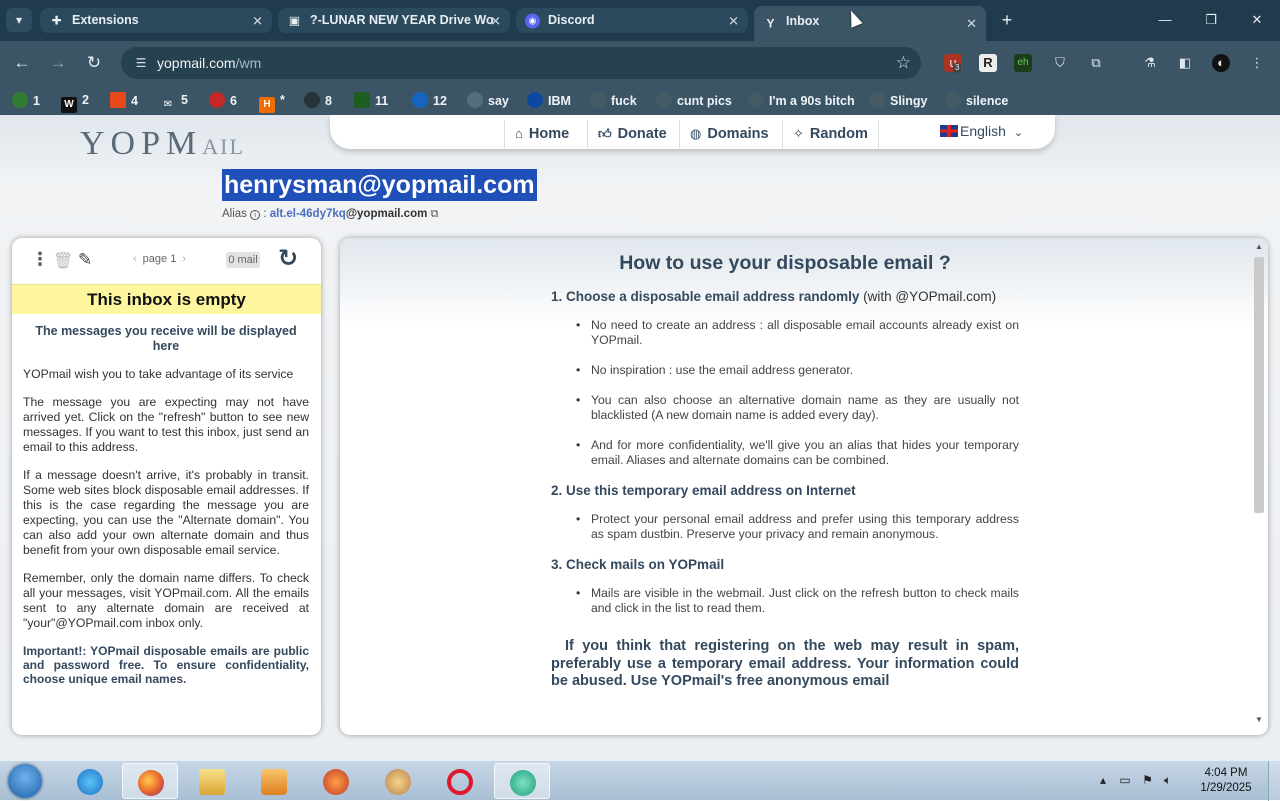  What do you see at coordinates (223, 100) in the screenshot?
I see `bookmark-item: 6` at bounding box center [223, 100].